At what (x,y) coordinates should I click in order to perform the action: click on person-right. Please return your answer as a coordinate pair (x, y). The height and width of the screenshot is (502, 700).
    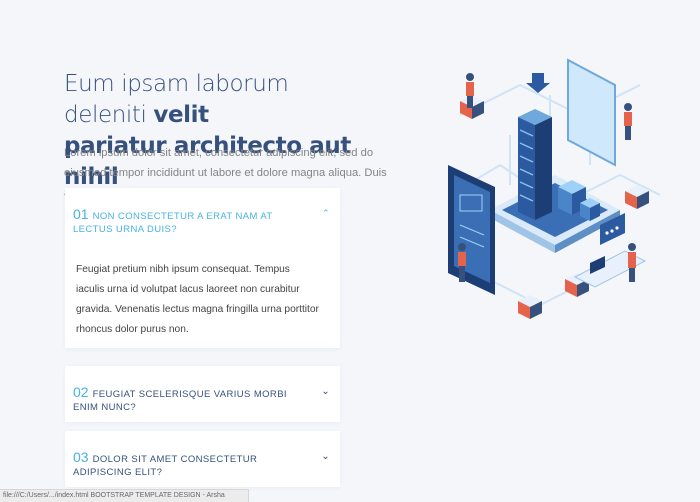
    Looking at the image, I should click on (632, 262).